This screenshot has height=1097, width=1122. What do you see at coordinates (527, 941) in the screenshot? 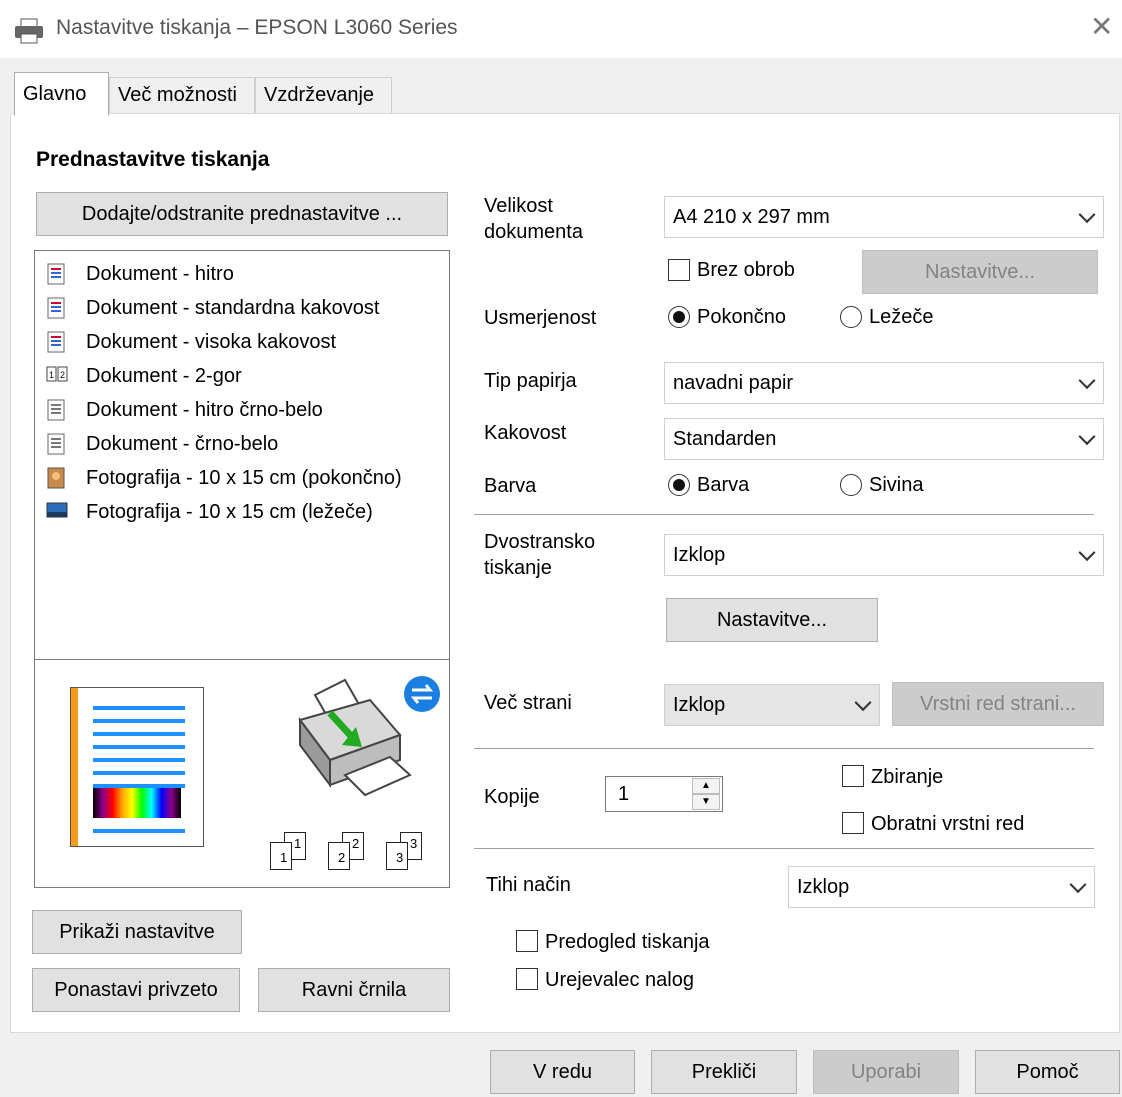
I see `print-preview-checkbox` at bounding box center [527, 941].